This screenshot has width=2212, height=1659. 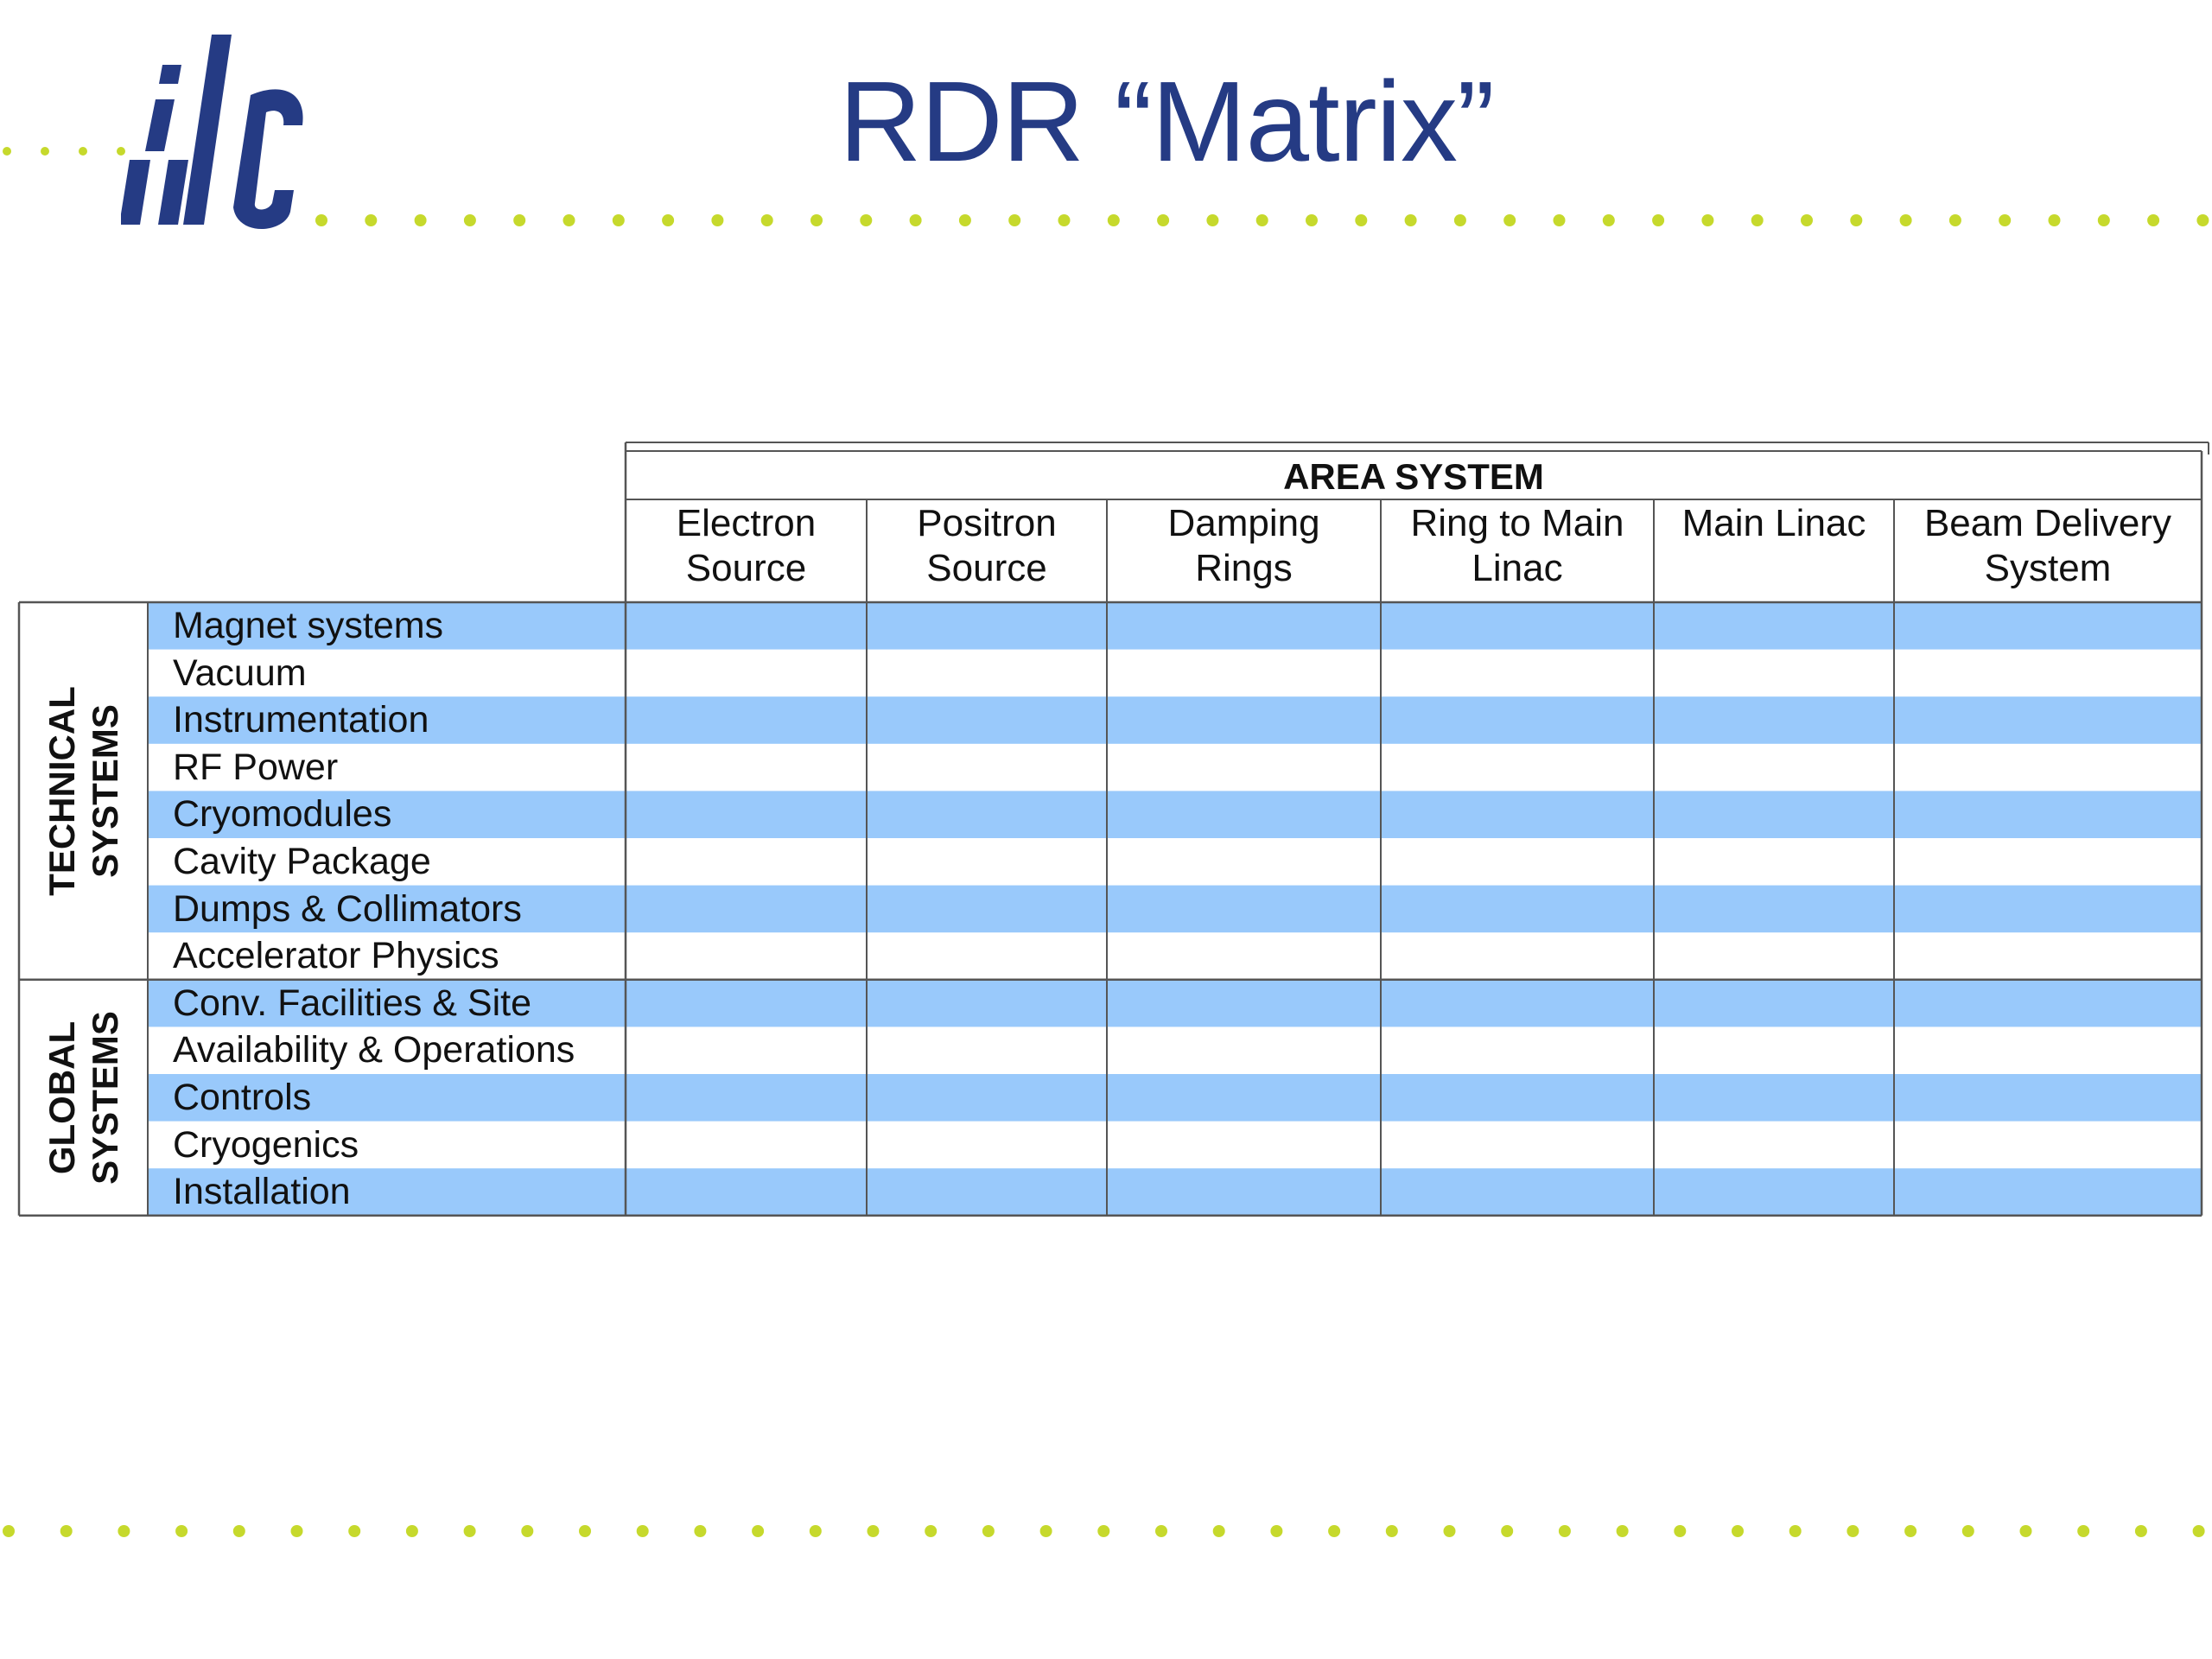 What do you see at coordinates (352, 1003) in the screenshot?
I see `row-label: Conv. Facilities & Site` at bounding box center [352, 1003].